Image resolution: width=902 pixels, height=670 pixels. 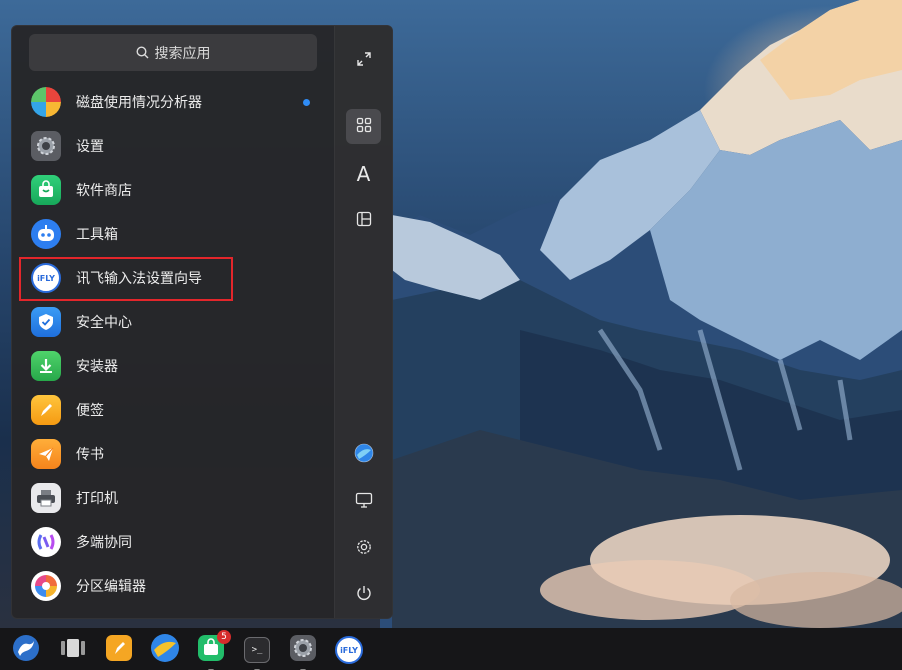 I want to click on browser-shortcut-button, so click(x=363, y=454).